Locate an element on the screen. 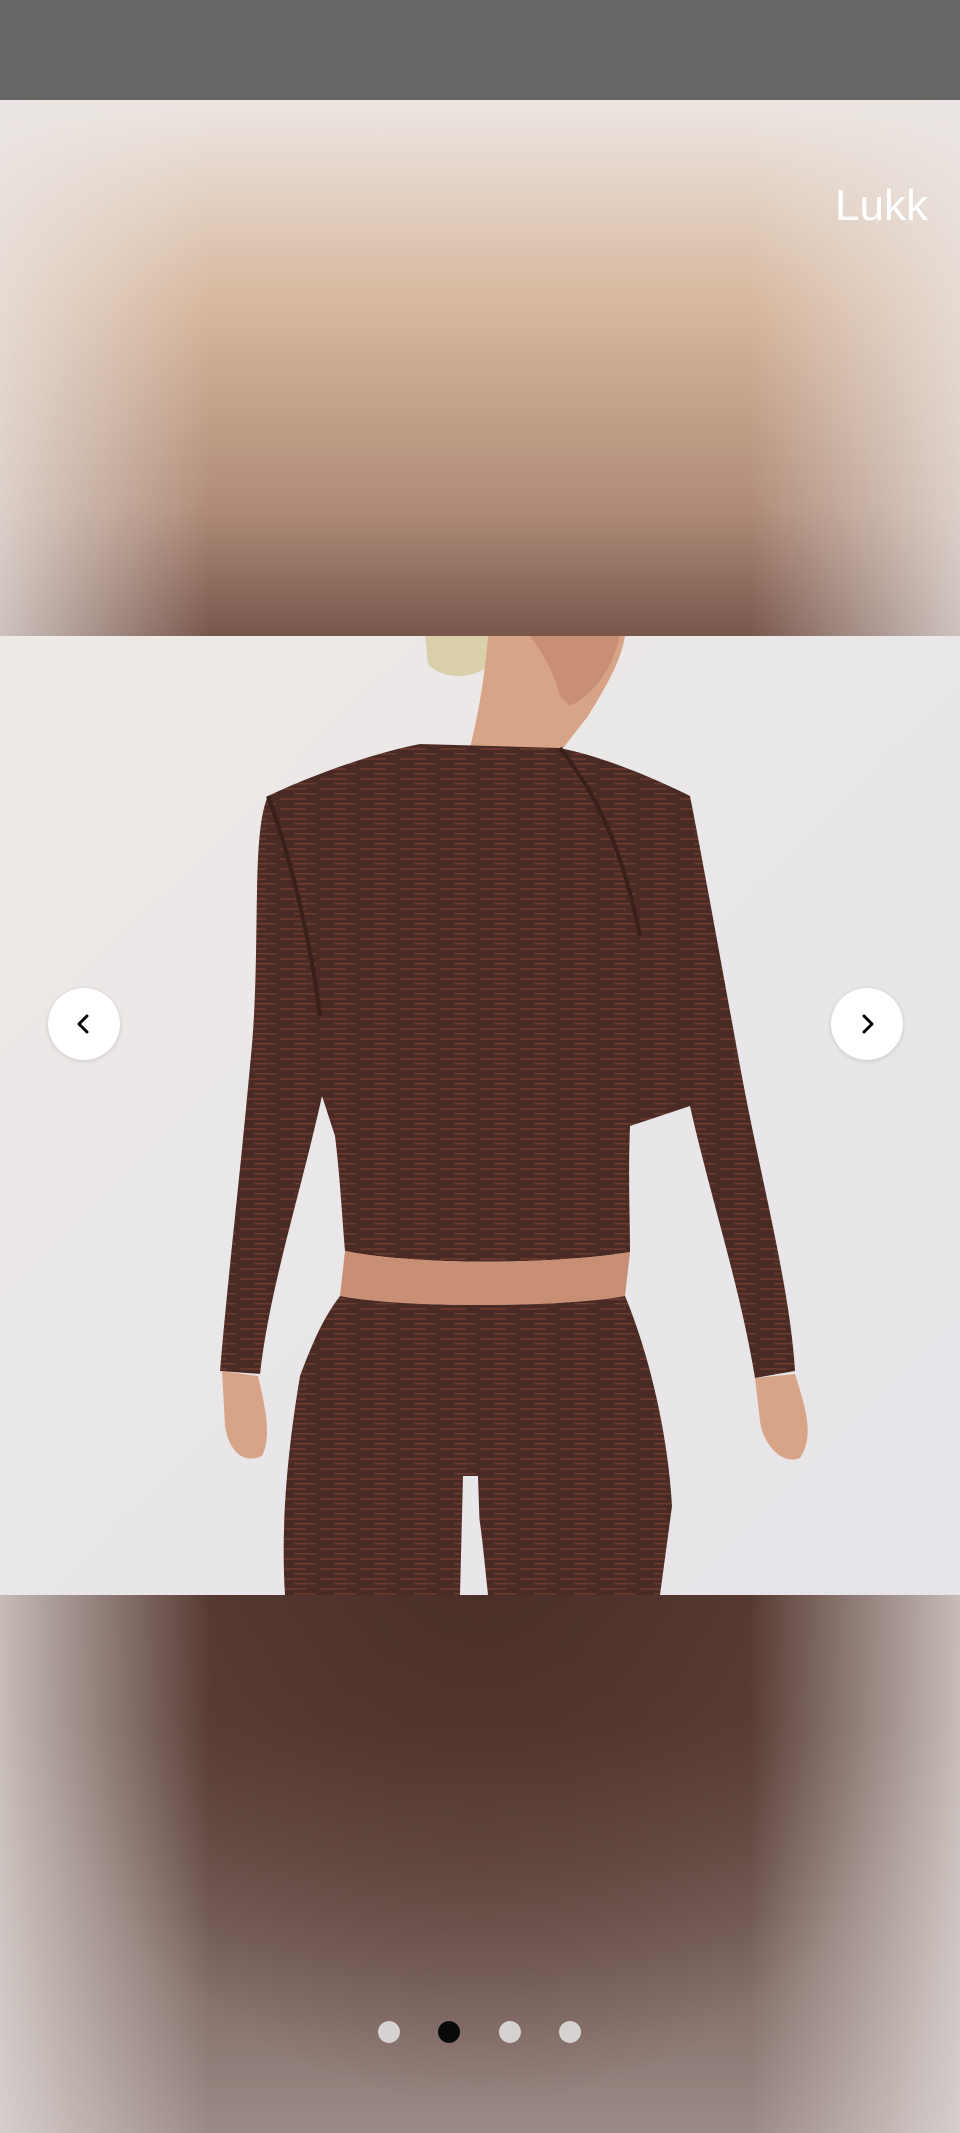 The width and height of the screenshot is (960, 2133). status-bar is located at coordinates (480, 50).